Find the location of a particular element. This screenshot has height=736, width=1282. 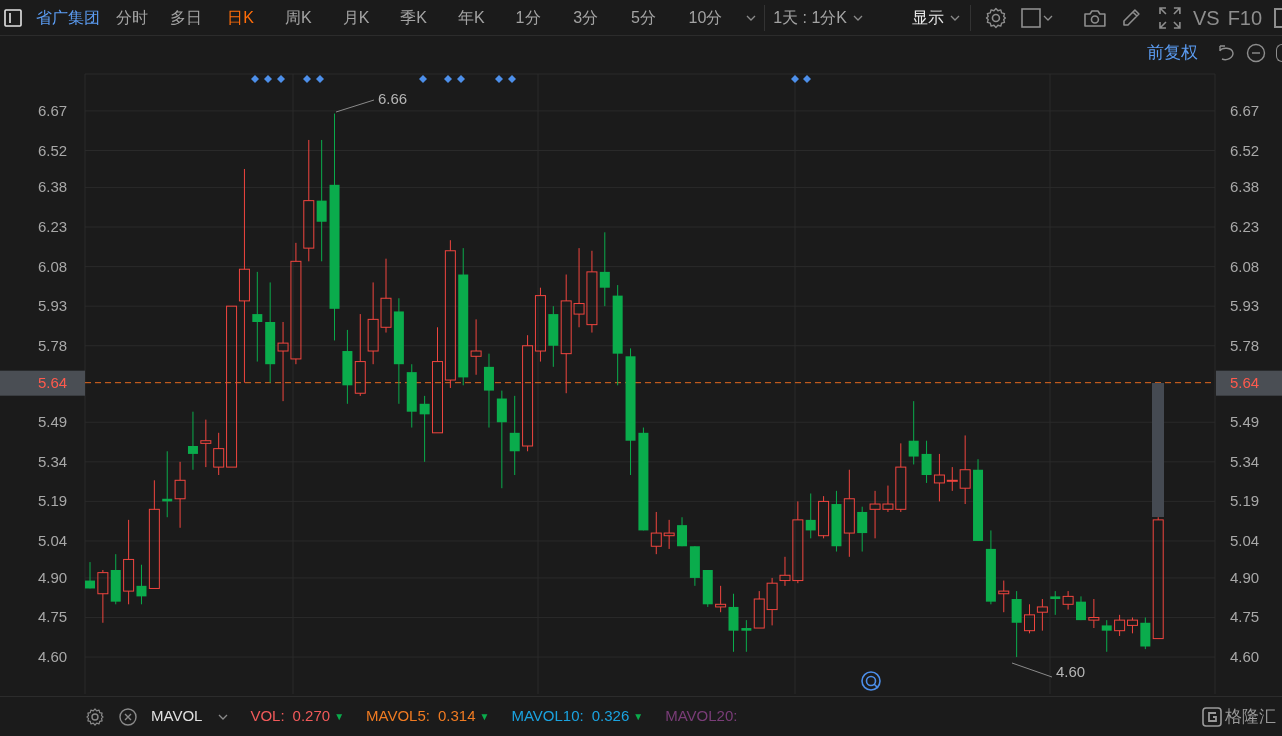

period-tab: 周K is located at coordinates (314, 17).